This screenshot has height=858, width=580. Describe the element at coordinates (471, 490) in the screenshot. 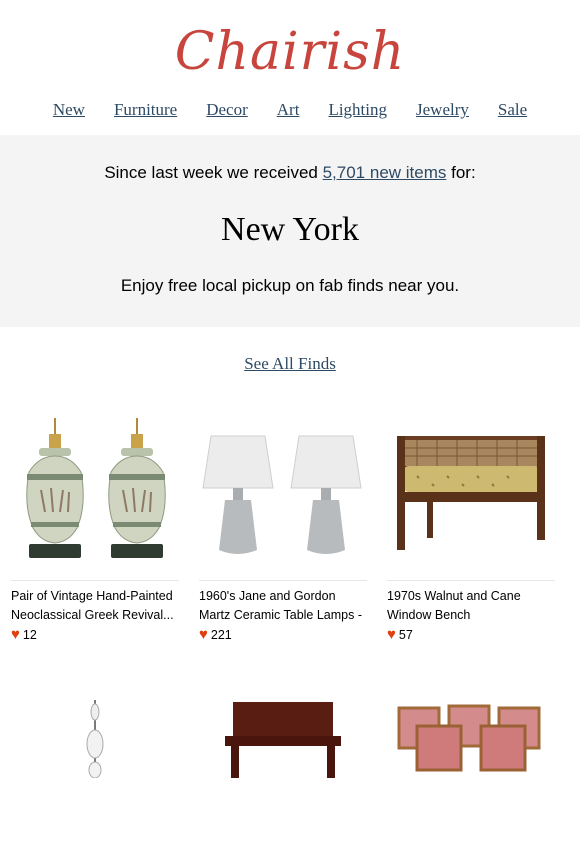

I see `cane-bench-image` at that location.